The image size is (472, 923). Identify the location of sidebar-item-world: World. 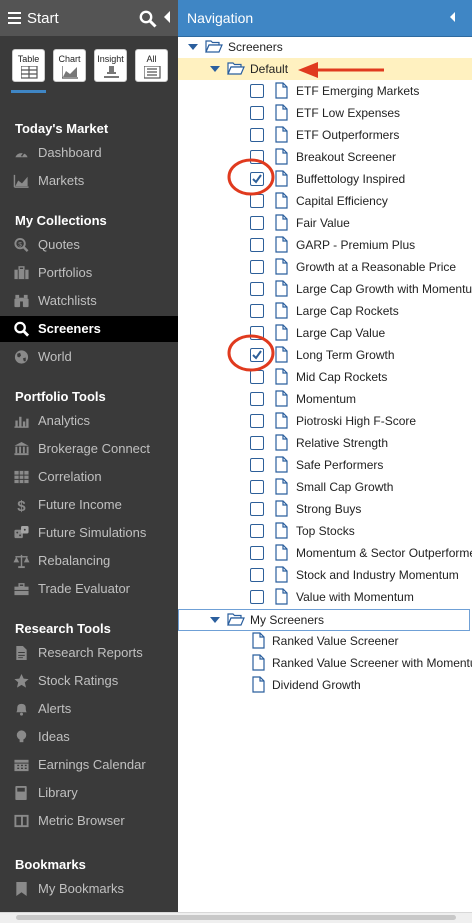
(89, 357).